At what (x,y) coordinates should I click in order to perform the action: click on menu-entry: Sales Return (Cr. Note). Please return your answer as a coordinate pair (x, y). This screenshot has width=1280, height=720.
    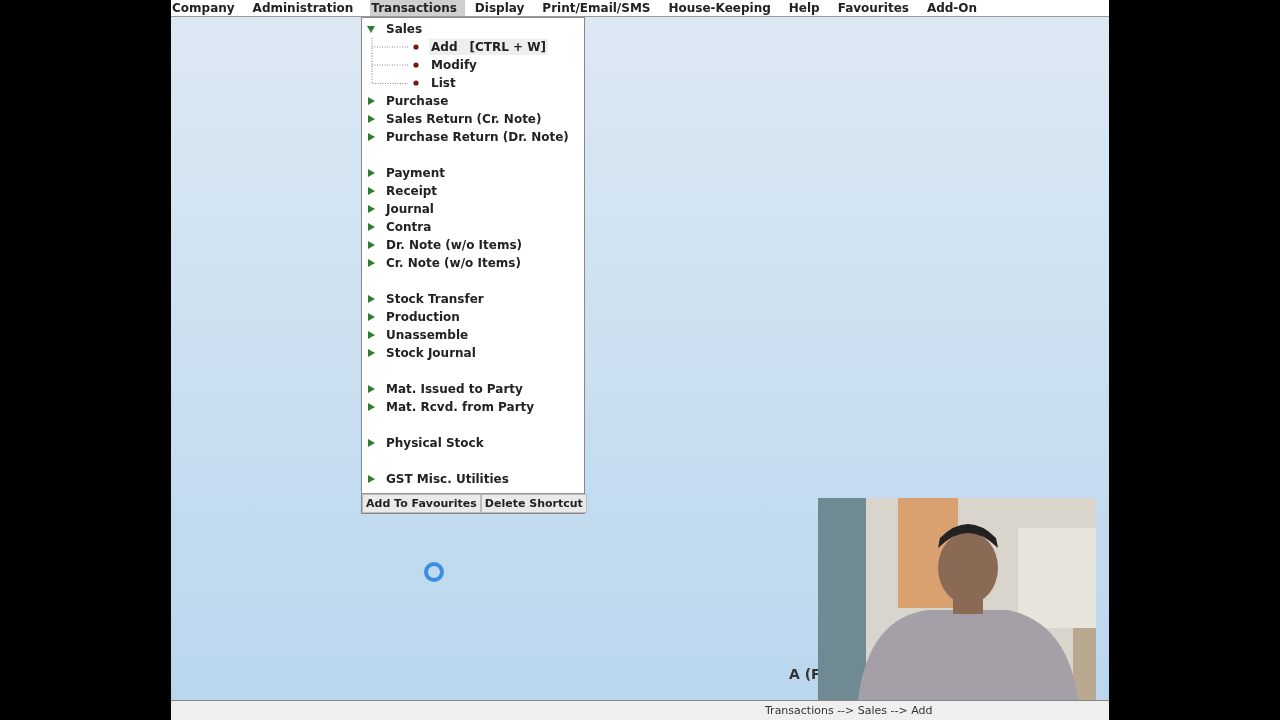
    Looking at the image, I should click on (464, 119).